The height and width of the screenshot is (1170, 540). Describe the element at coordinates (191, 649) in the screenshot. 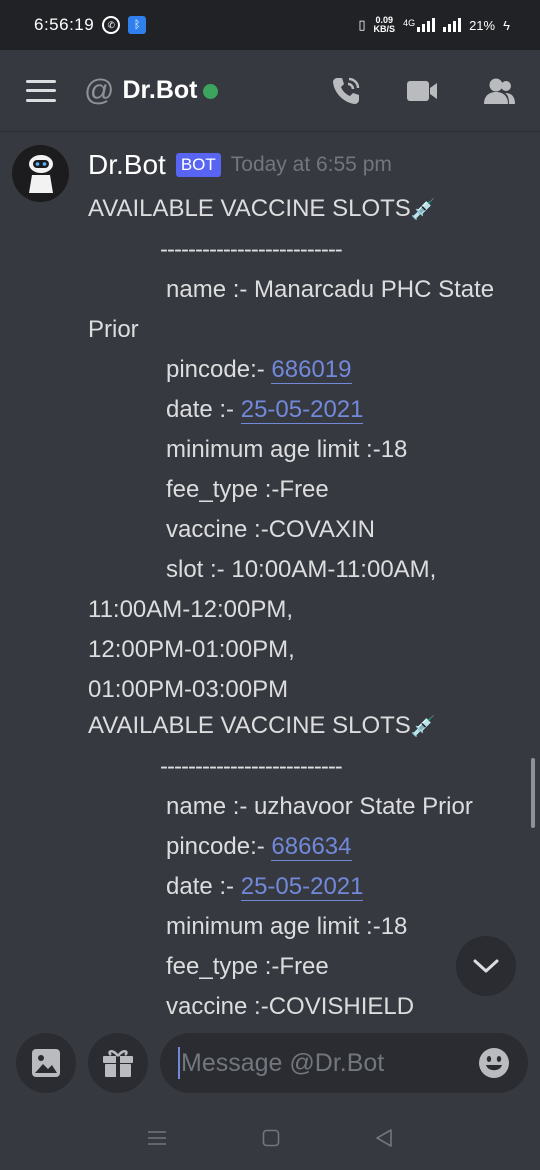

I see `slot-times-continued: 12:00PM-01:00PM,` at that location.